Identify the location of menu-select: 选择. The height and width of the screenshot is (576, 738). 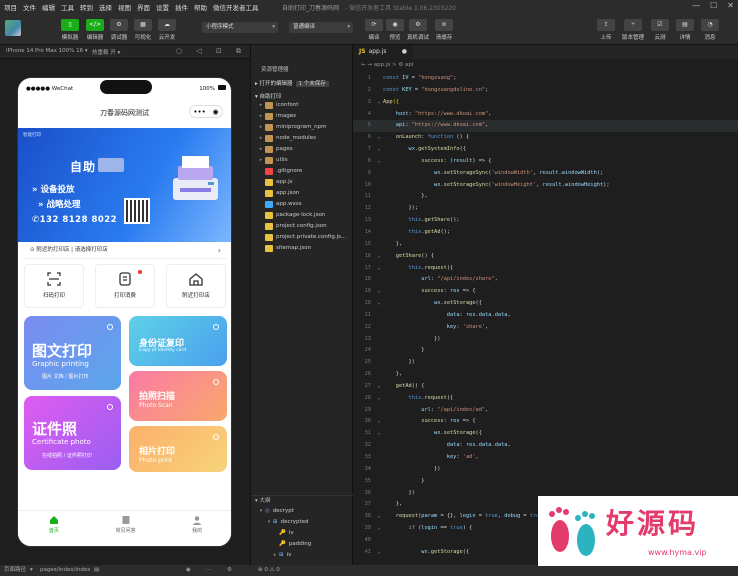
(105, 7).